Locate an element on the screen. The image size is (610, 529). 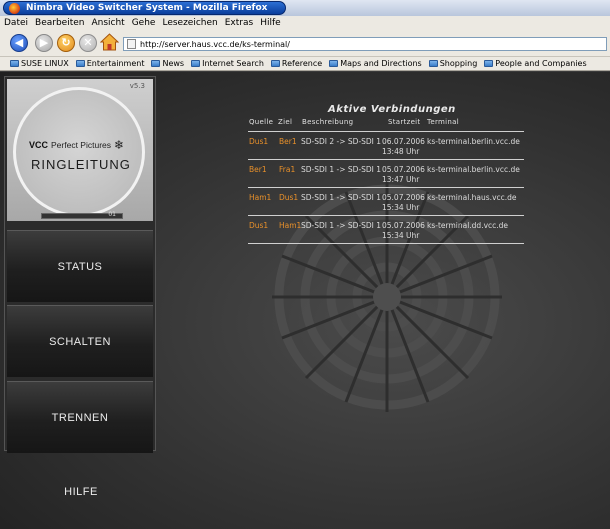
bookmark-suse-linux: SUSE LINUX is located at coordinates (39, 63).